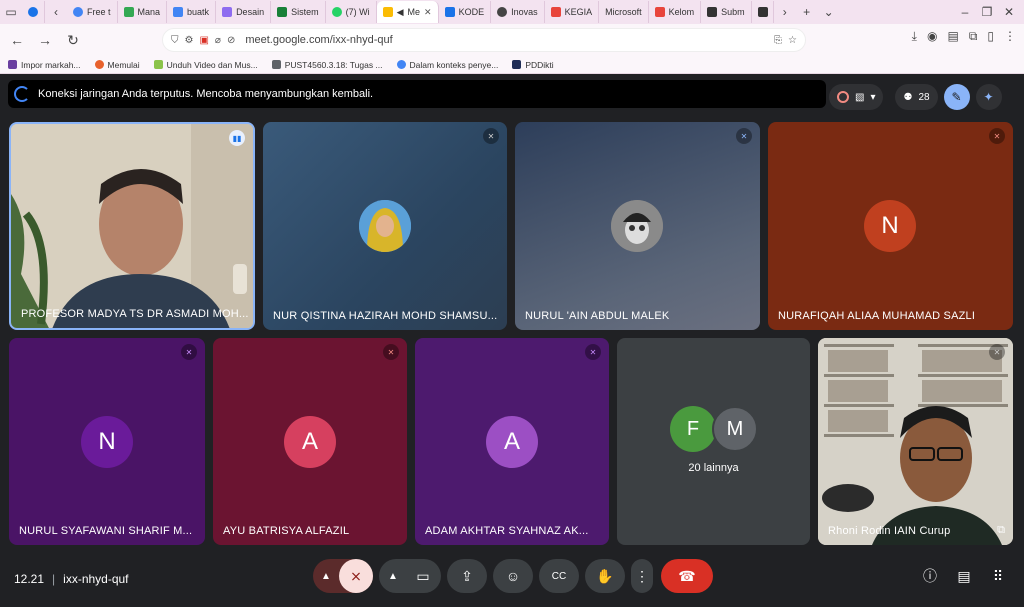 The width and height of the screenshot is (1024, 607). Describe the element at coordinates (914, 36) in the screenshot. I see `download-icon: ⤓` at that location.